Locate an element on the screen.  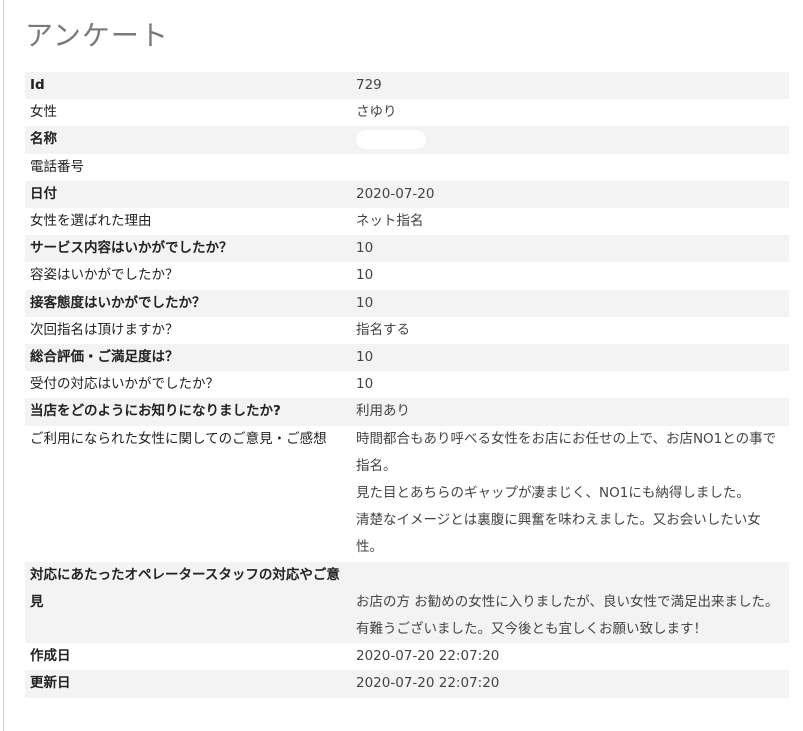
table-row: 日付 2020-07-20 is located at coordinates (407, 194).